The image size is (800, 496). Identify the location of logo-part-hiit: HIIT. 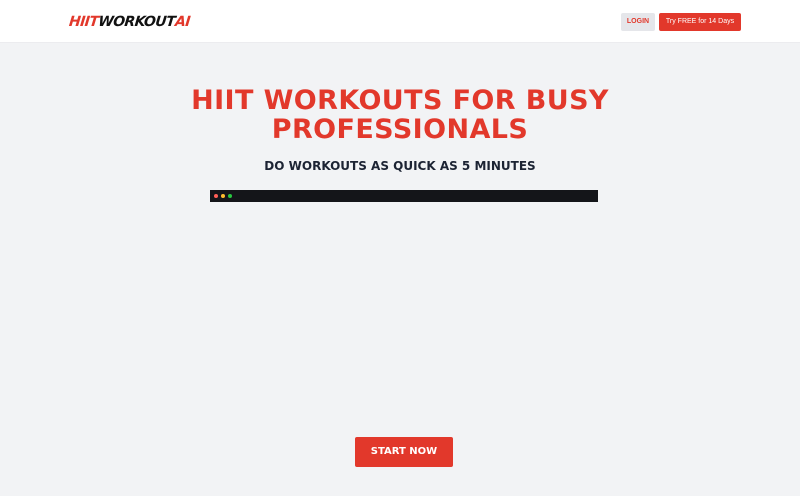
(84, 22).